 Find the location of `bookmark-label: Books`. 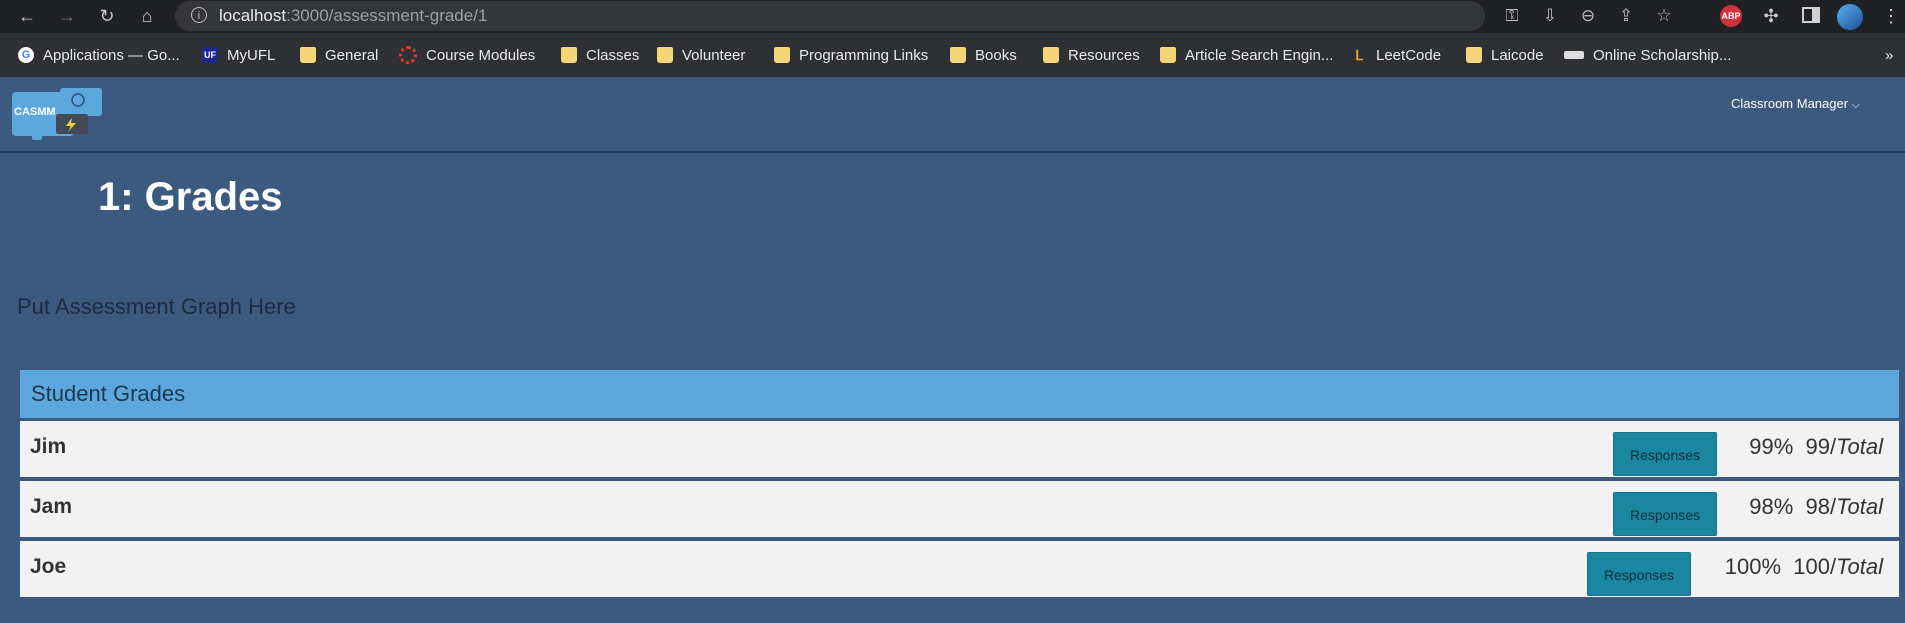

bookmark-label: Books is located at coordinates (996, 55).